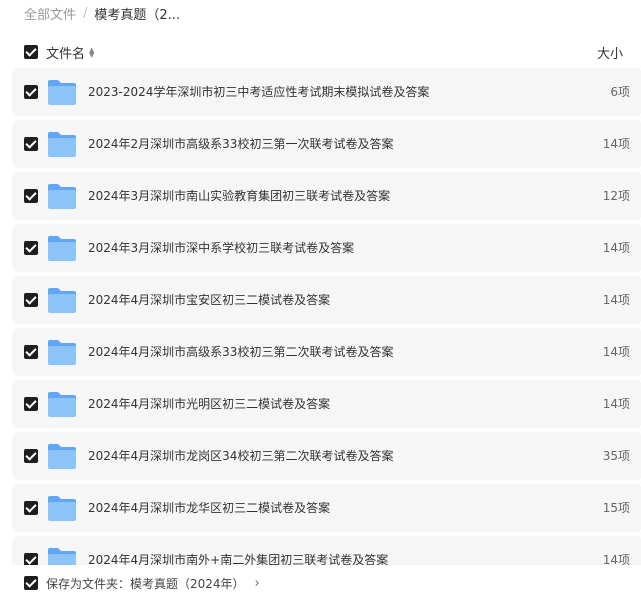 Image resolution: width=641 pixels, height=603 pixels. What do you see at coordinates (145, 584) in the screenshot?
I see `save-to-folder-text: 保存为文件夹：模考真题（2024年）` at bounding box center [145, 584].